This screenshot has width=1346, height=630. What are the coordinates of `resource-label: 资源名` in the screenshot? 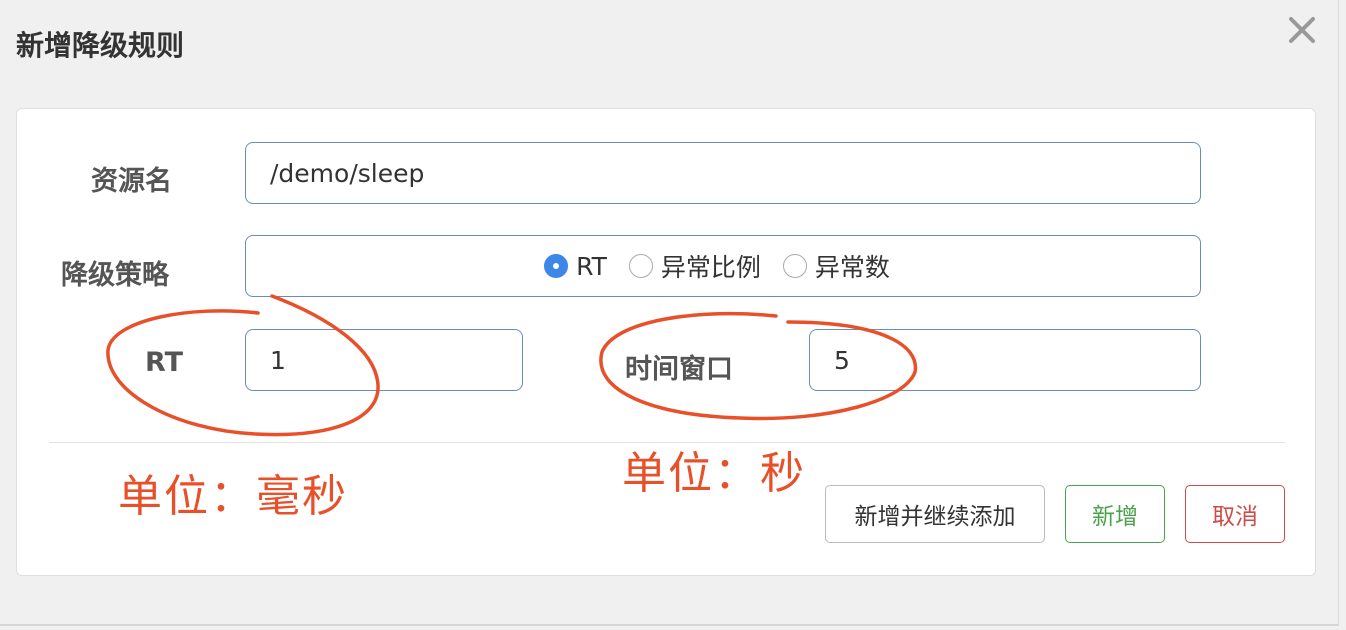 It's located at (131, 181).